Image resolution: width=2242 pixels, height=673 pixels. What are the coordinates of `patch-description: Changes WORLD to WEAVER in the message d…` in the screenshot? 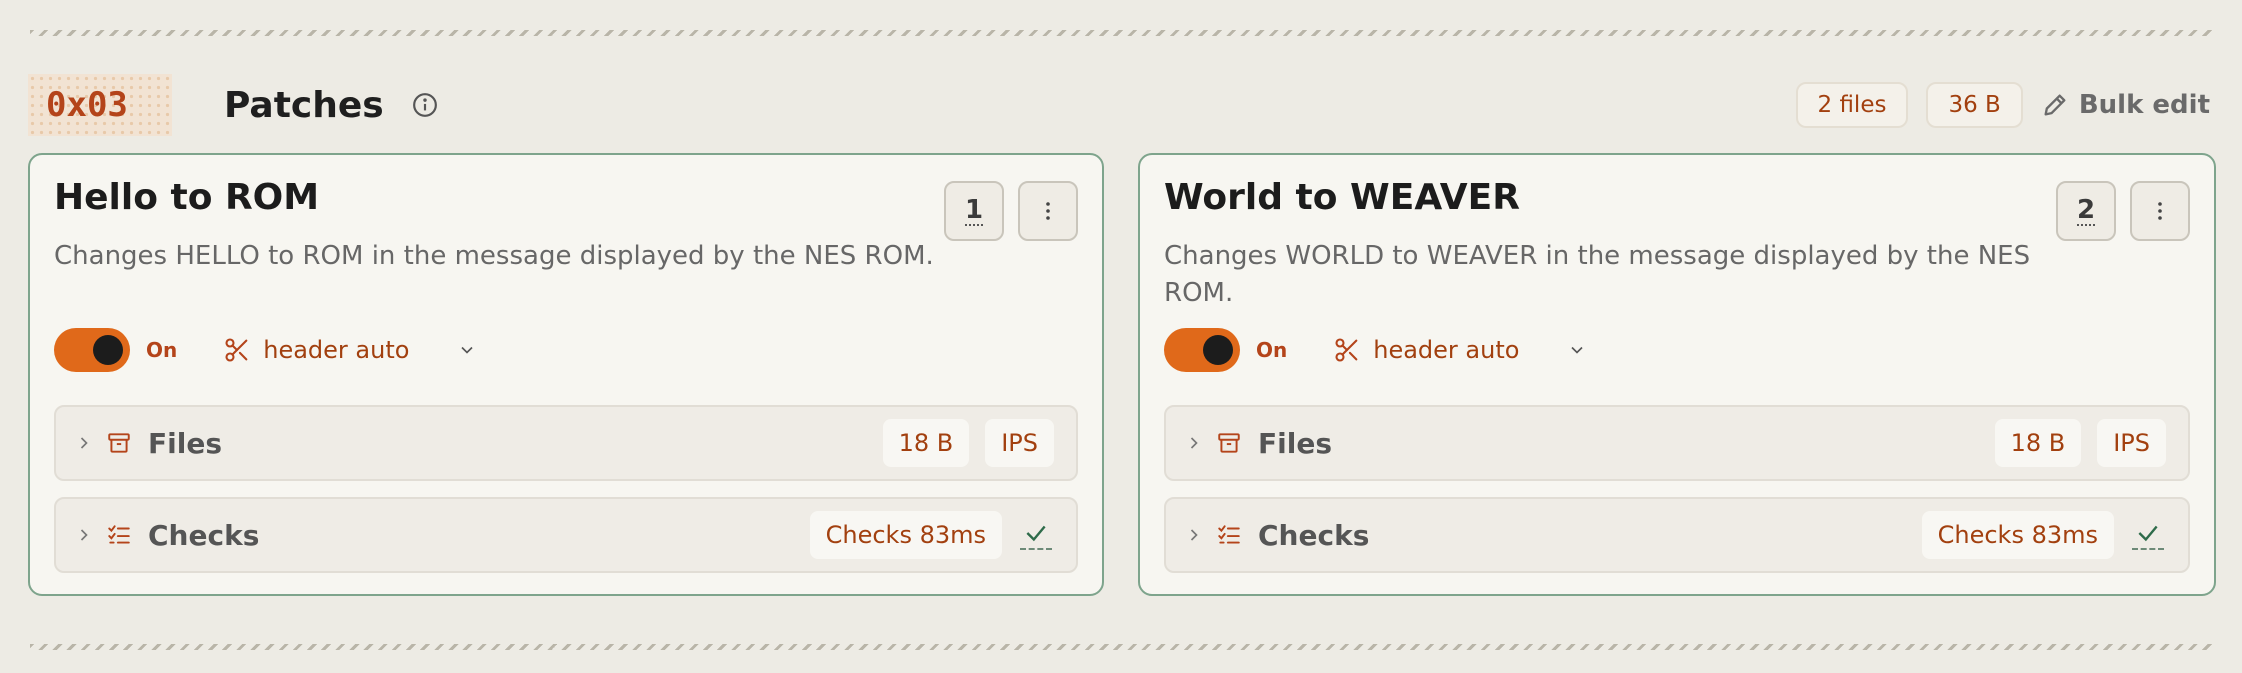 It's located at (1597, 274).